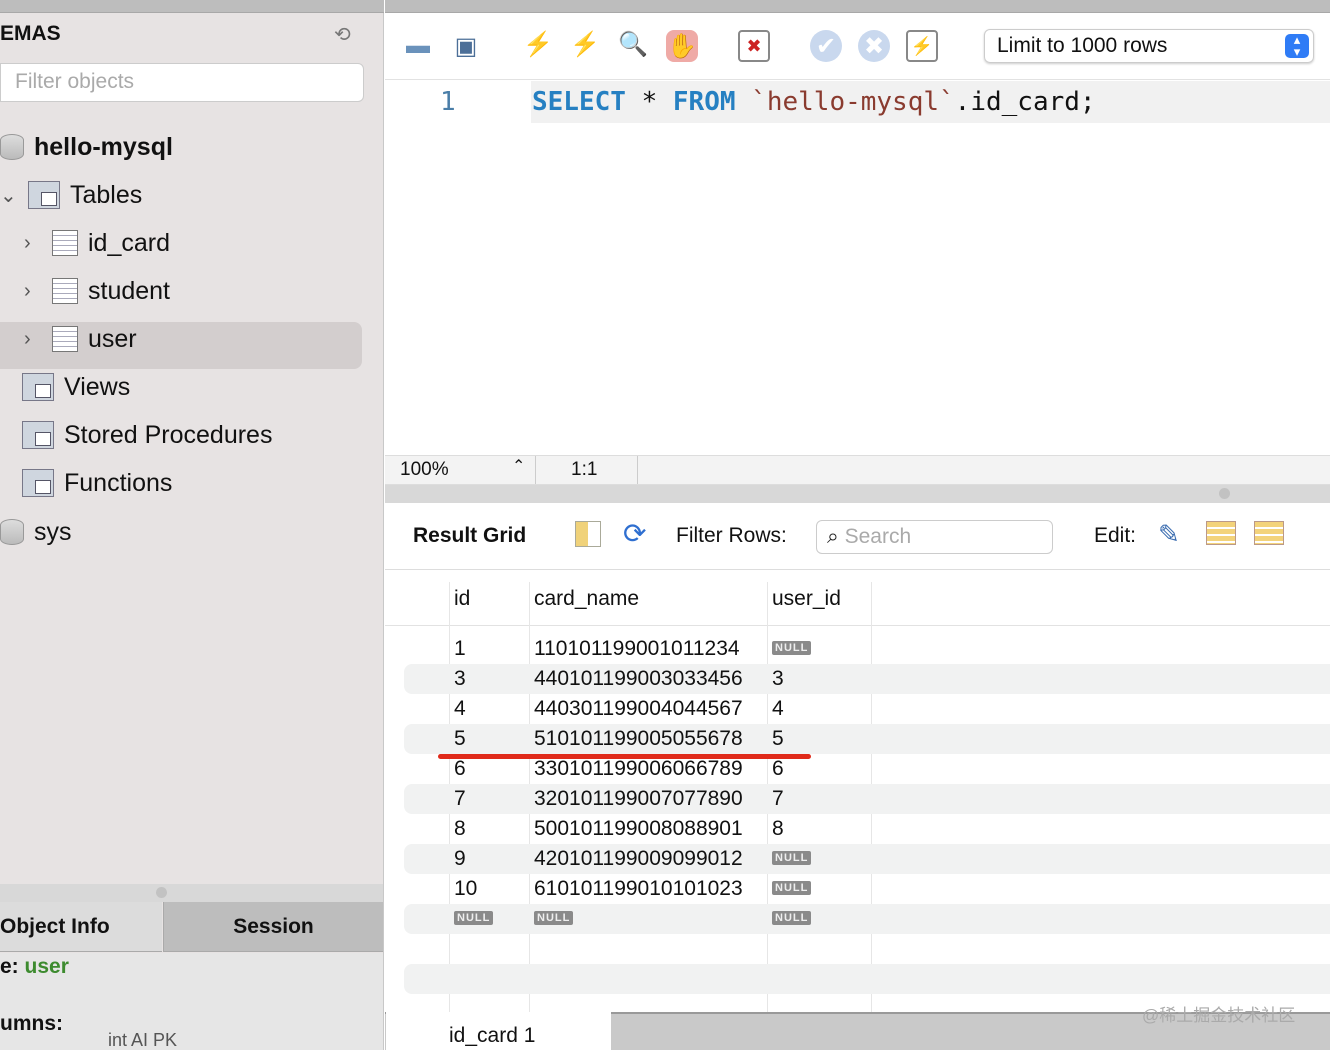  Describe the element at coordinates (857, 494) in the screenshot. I see `editor-results-splitter` at that location.